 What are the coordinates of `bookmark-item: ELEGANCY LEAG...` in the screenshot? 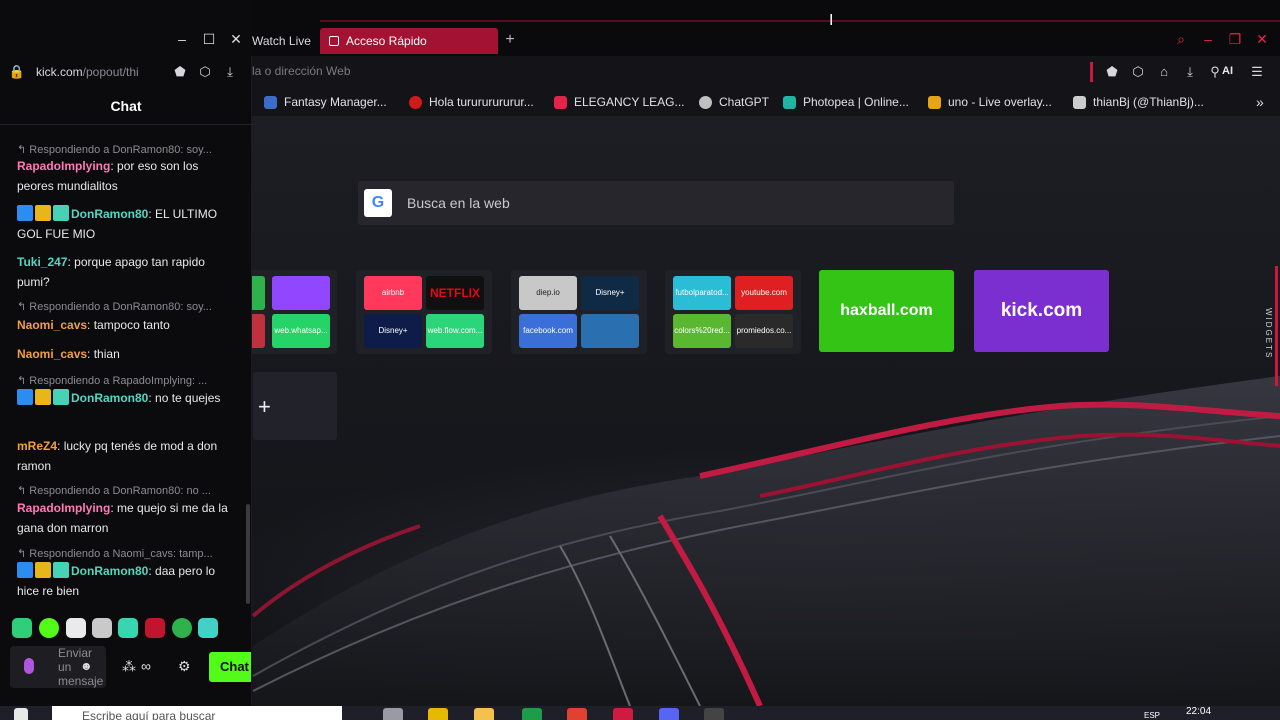 It's located at (619, 102).